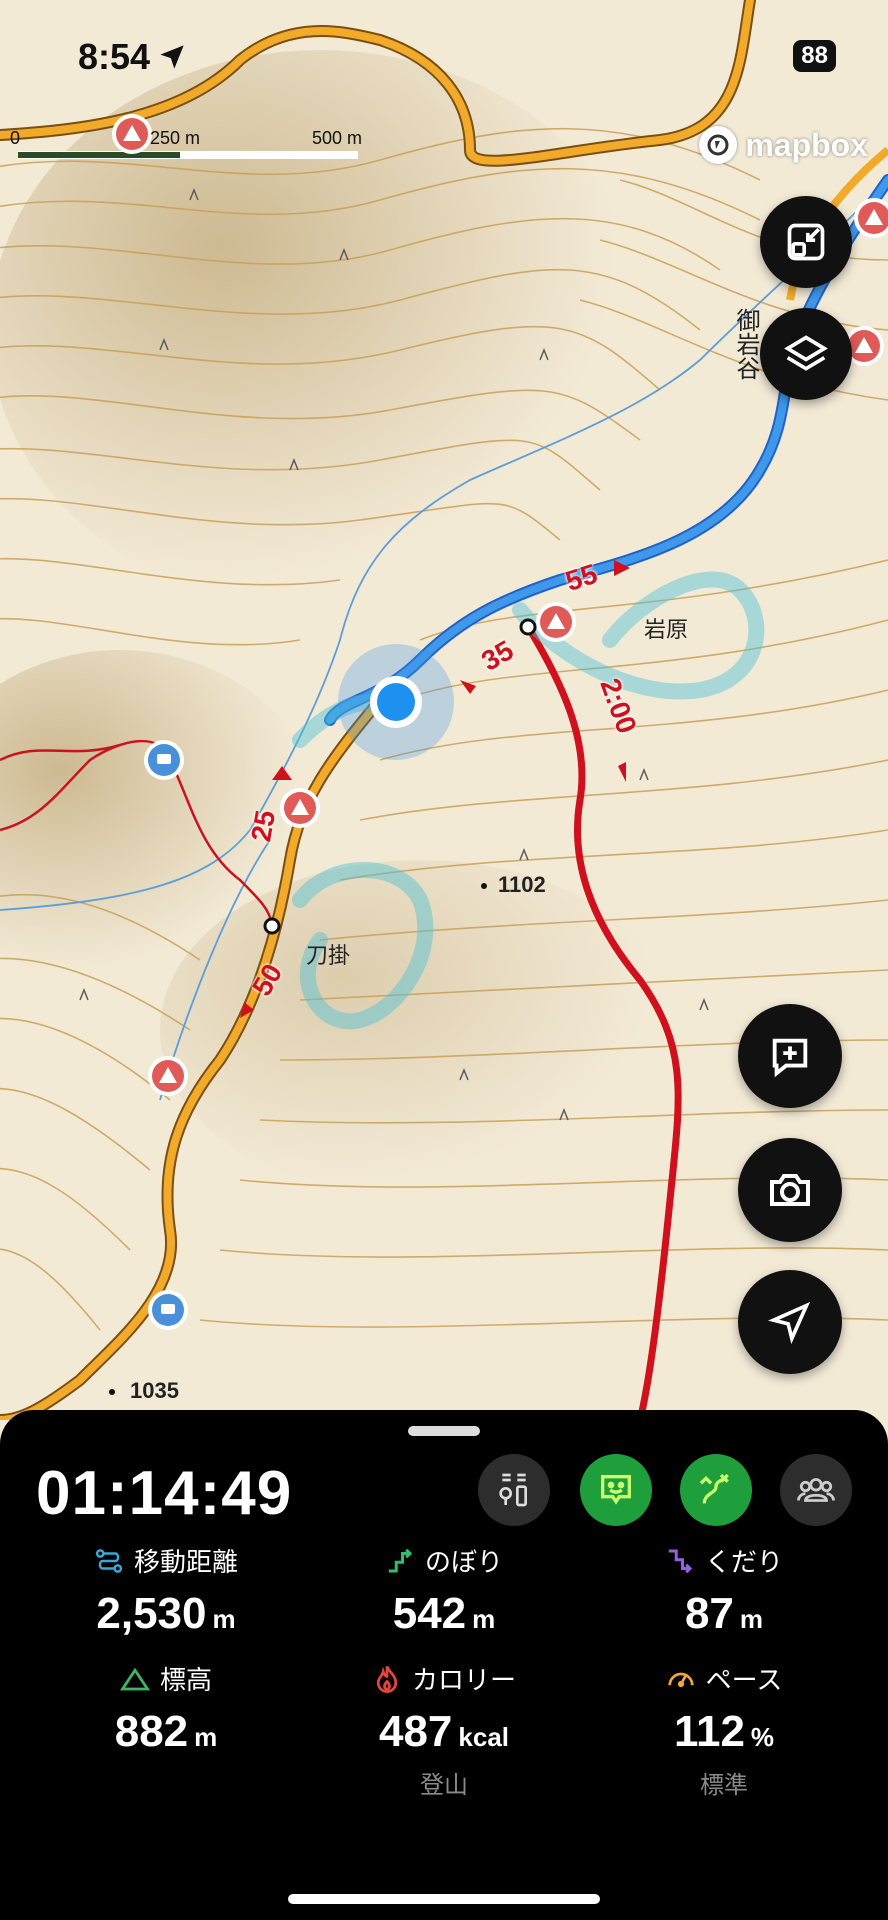 Image resolution: width=888 pixels, height=1920 pixels. What do you see at coordinates (154, 1390) in the screenshot?
I see `label-peak-1035: 1035` at bounding box center [154, 1390].